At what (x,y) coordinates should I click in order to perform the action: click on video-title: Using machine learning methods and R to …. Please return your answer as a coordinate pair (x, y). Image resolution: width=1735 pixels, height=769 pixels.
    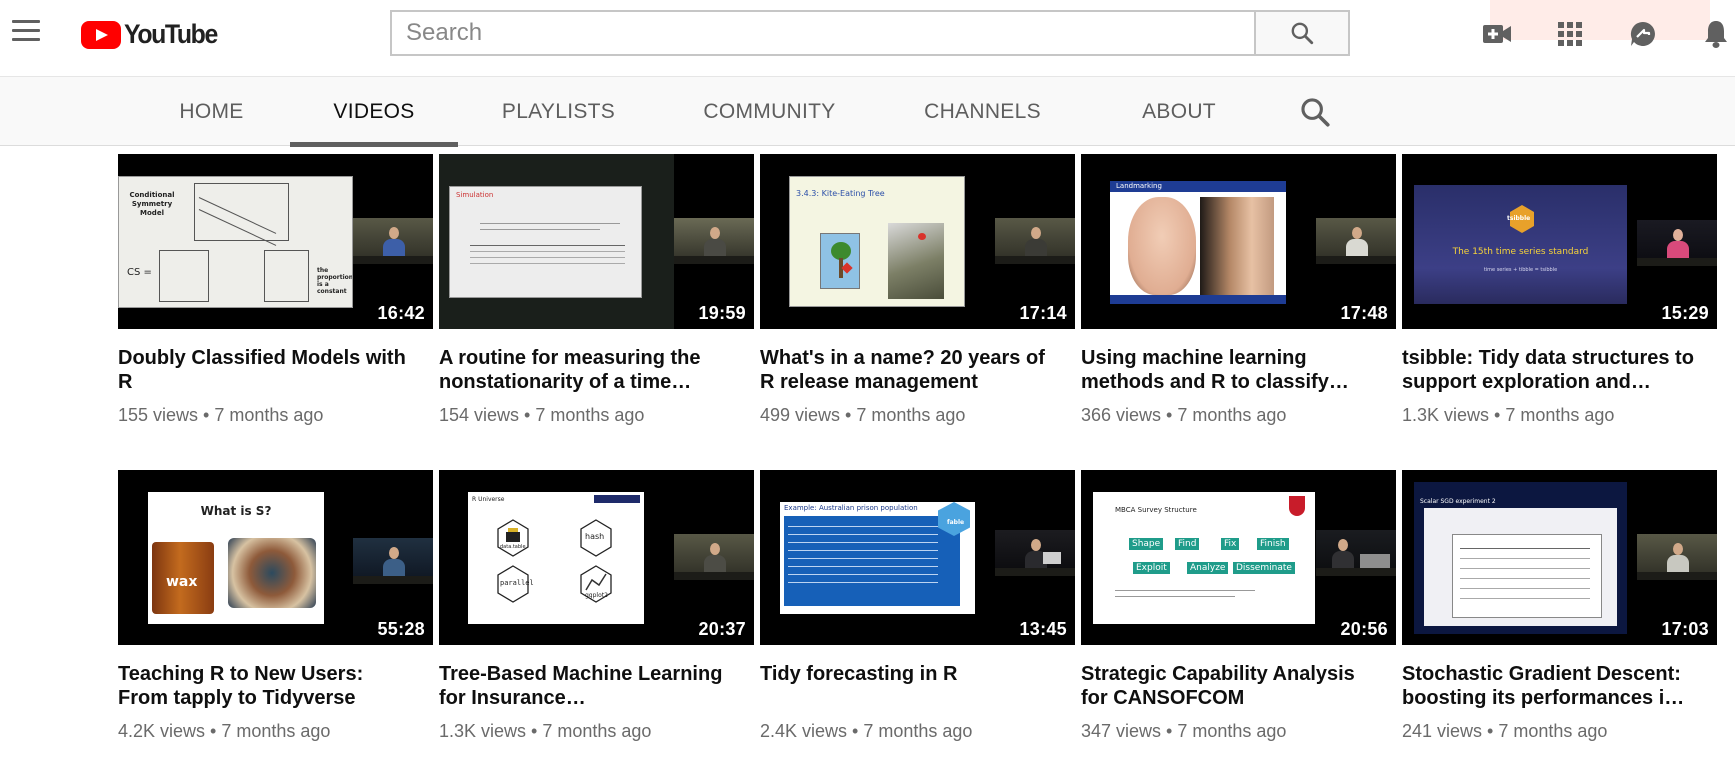
    Looking at the image, I should click on (1238, 370).